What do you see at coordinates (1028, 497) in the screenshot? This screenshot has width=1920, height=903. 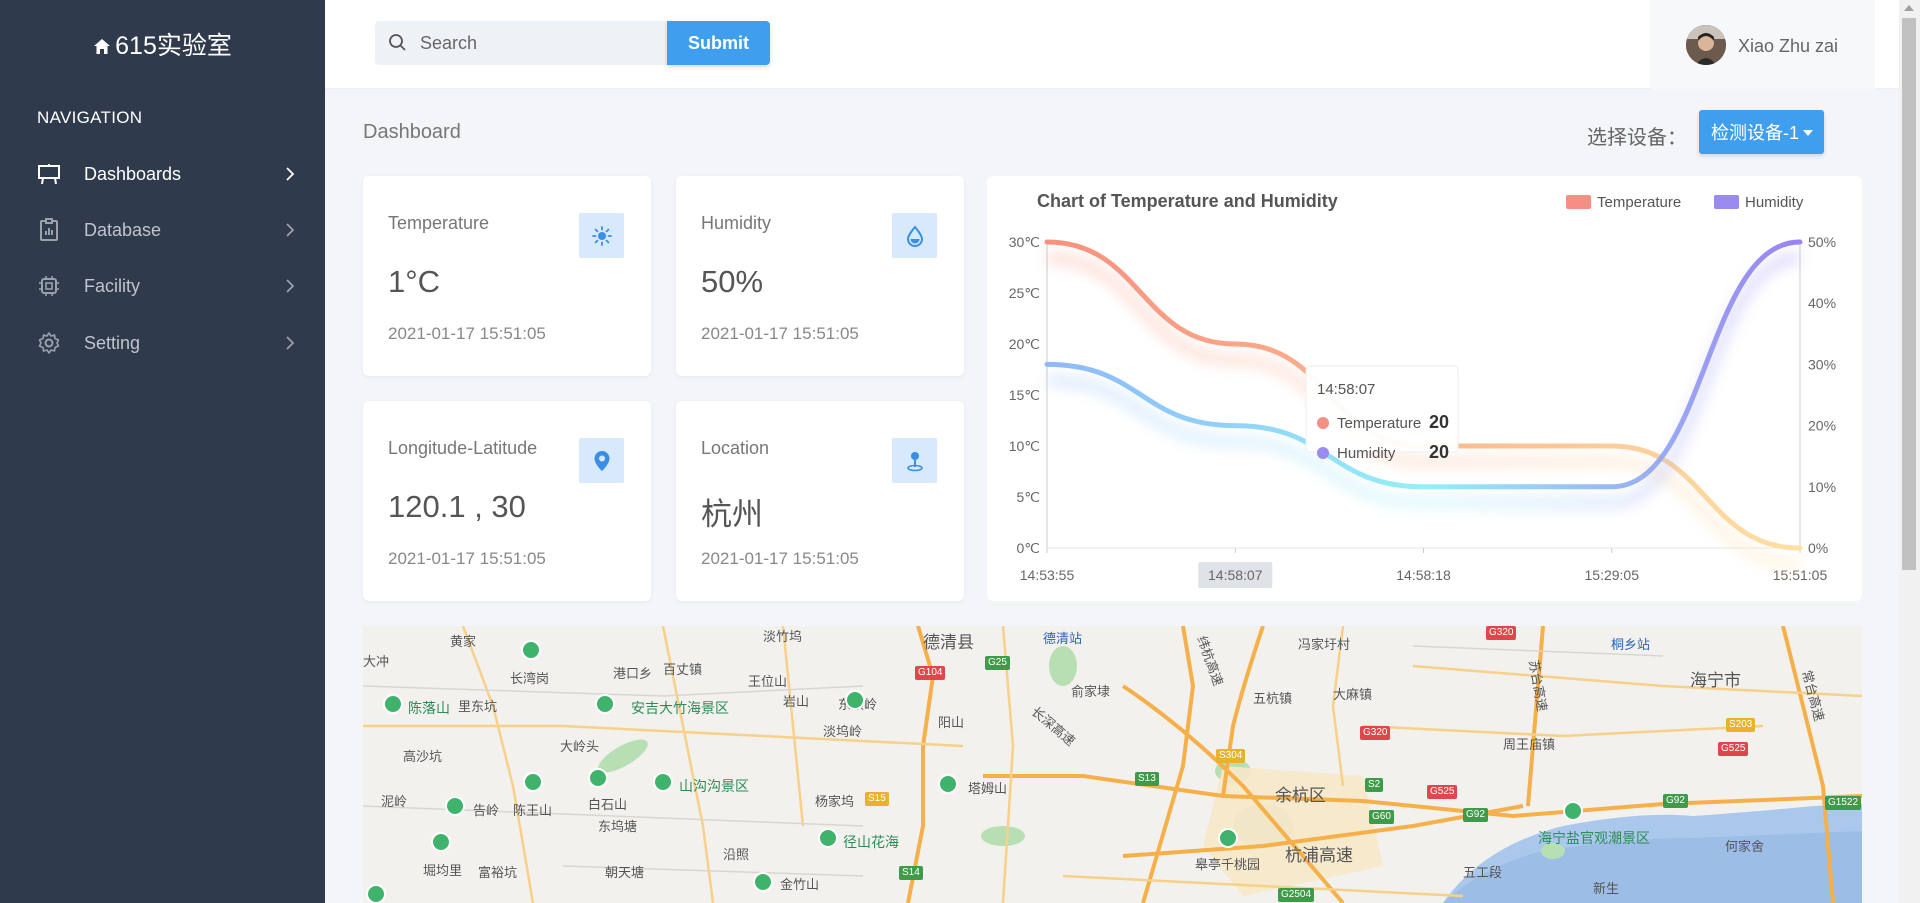 I see `y-tick-label-left: 5℃` at bounding box center [1028, 497].